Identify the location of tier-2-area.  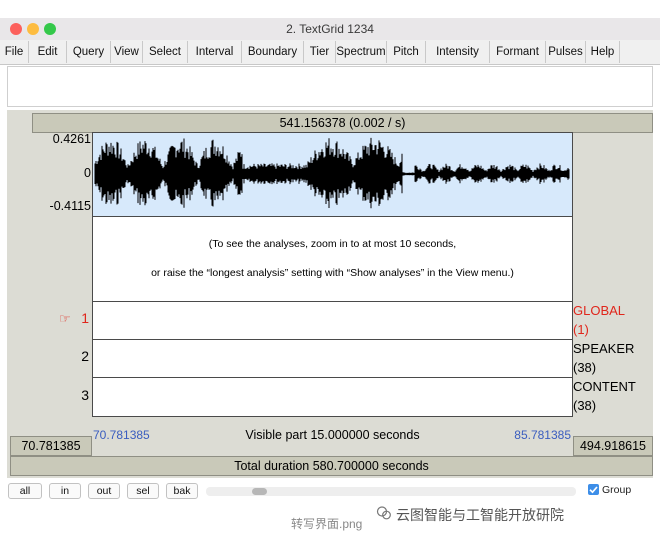
(332, 358).